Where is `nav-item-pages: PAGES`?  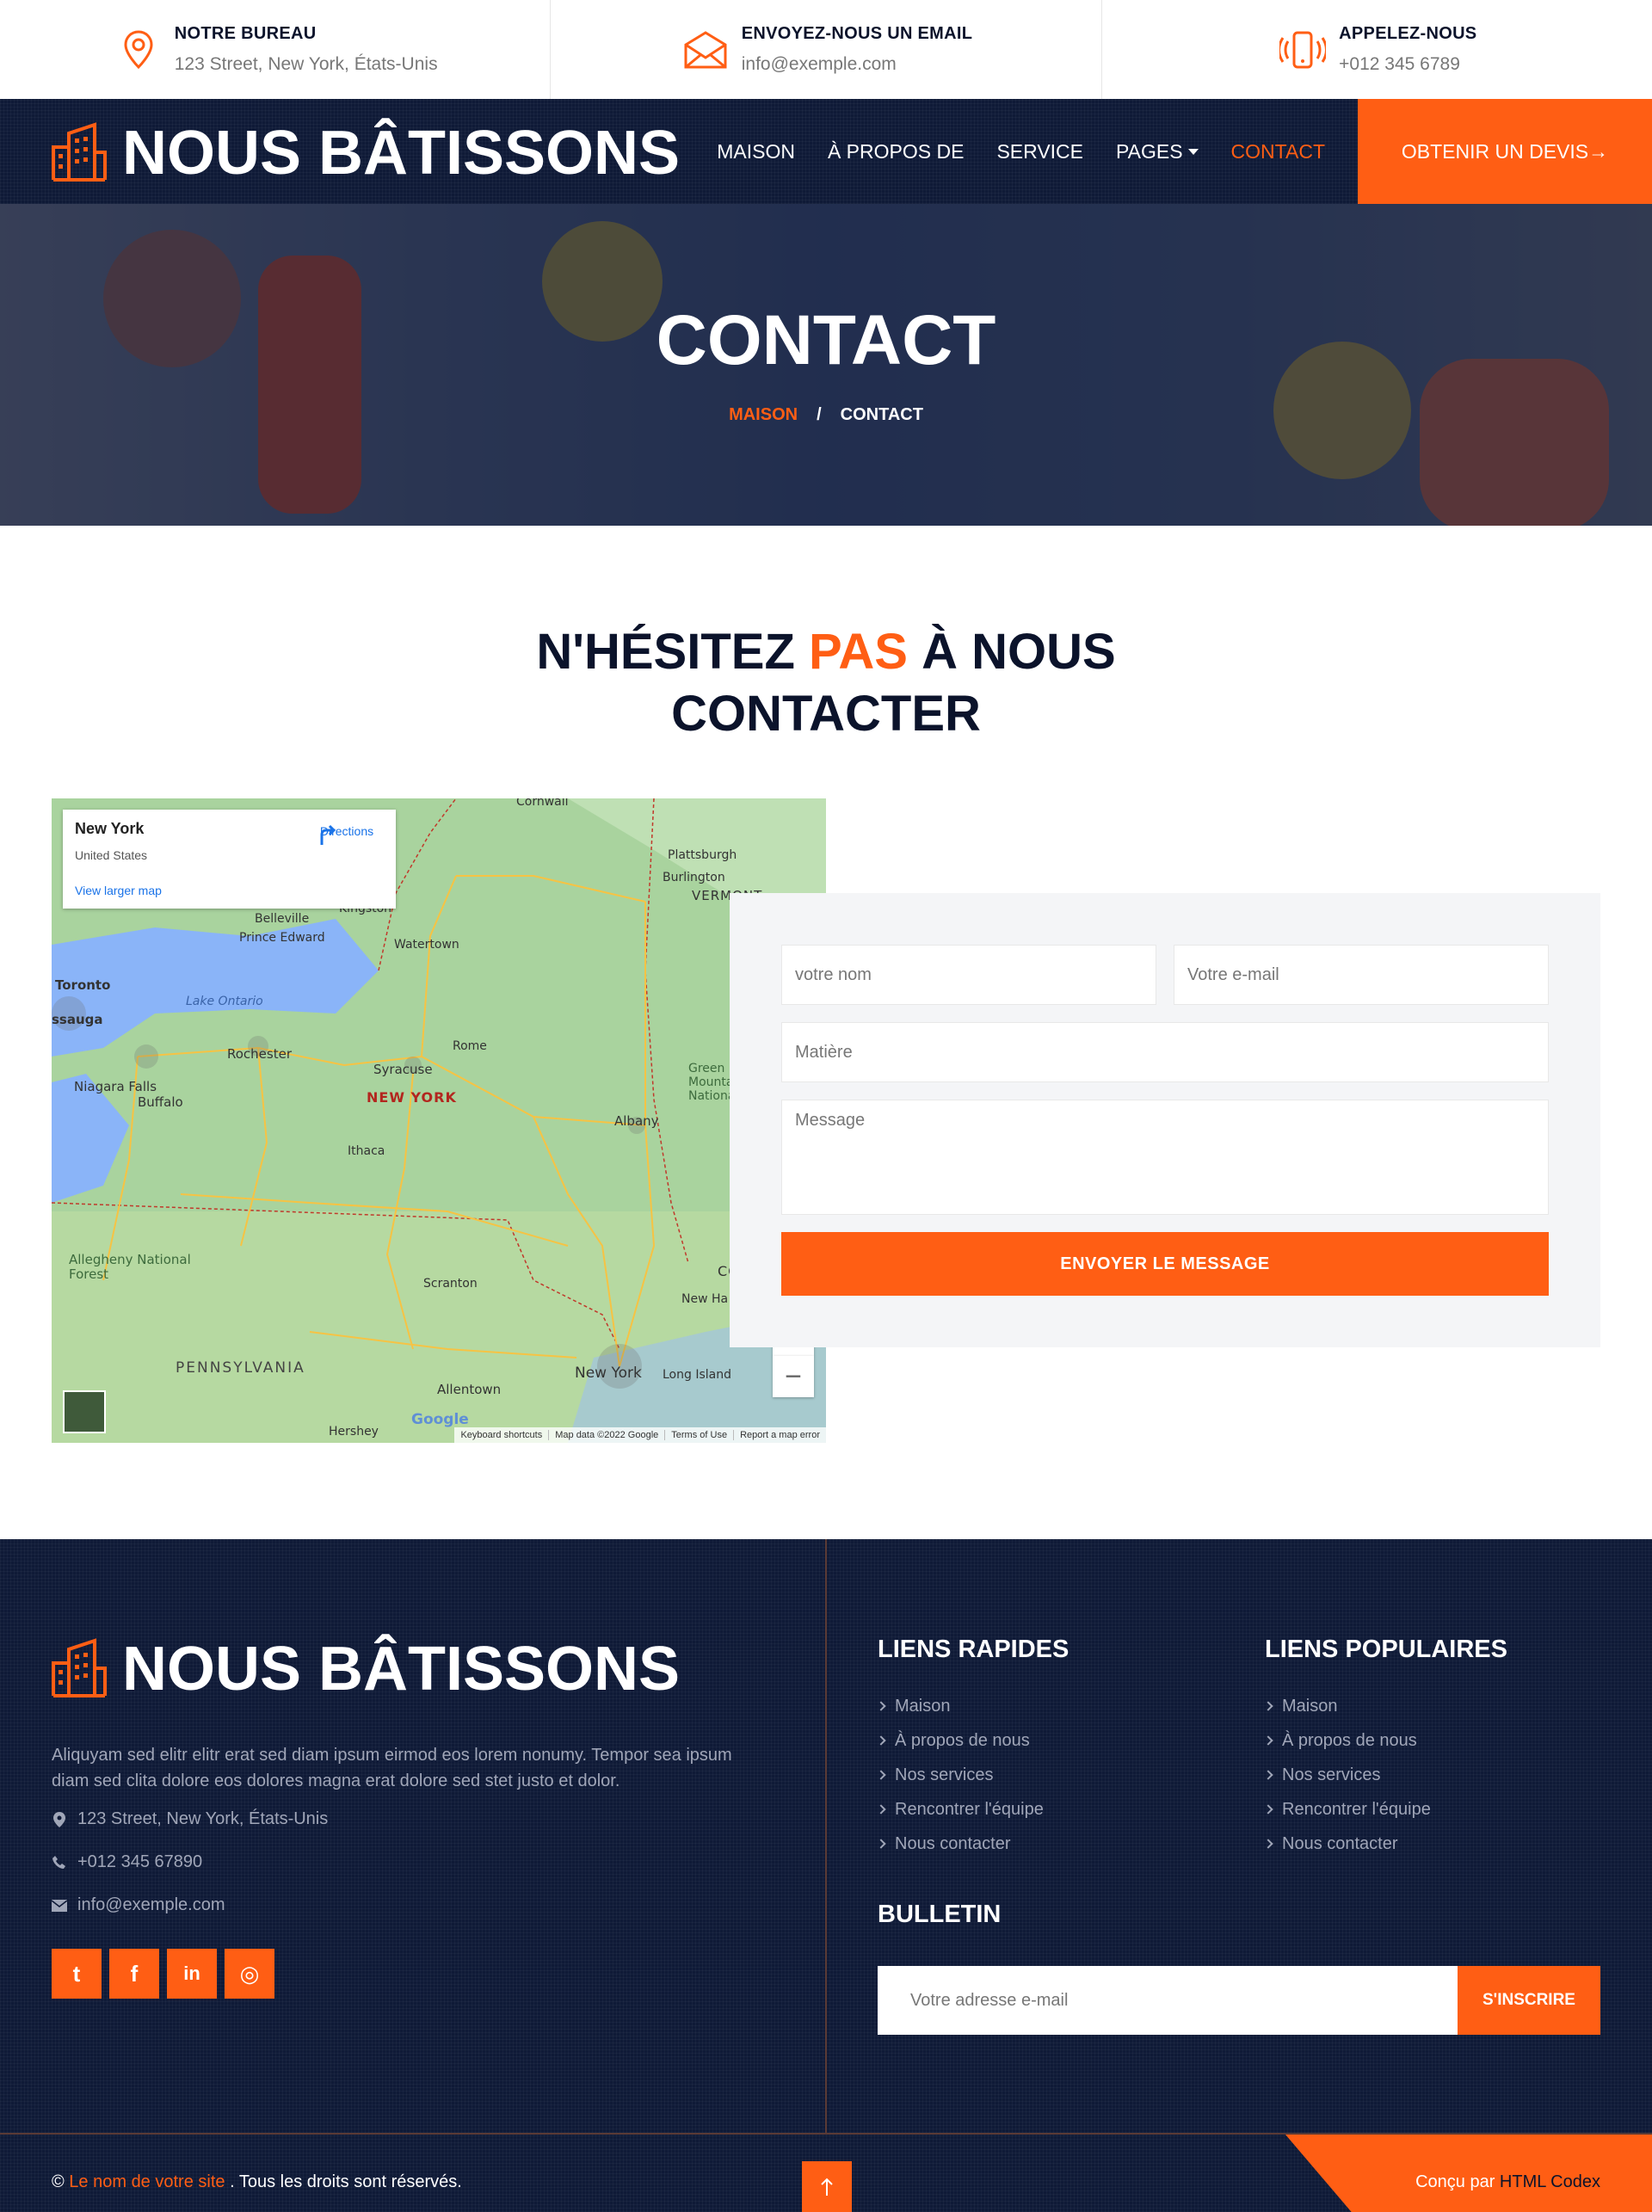
nav-item-pages: PAGES is located at coordinates (1157, 151).